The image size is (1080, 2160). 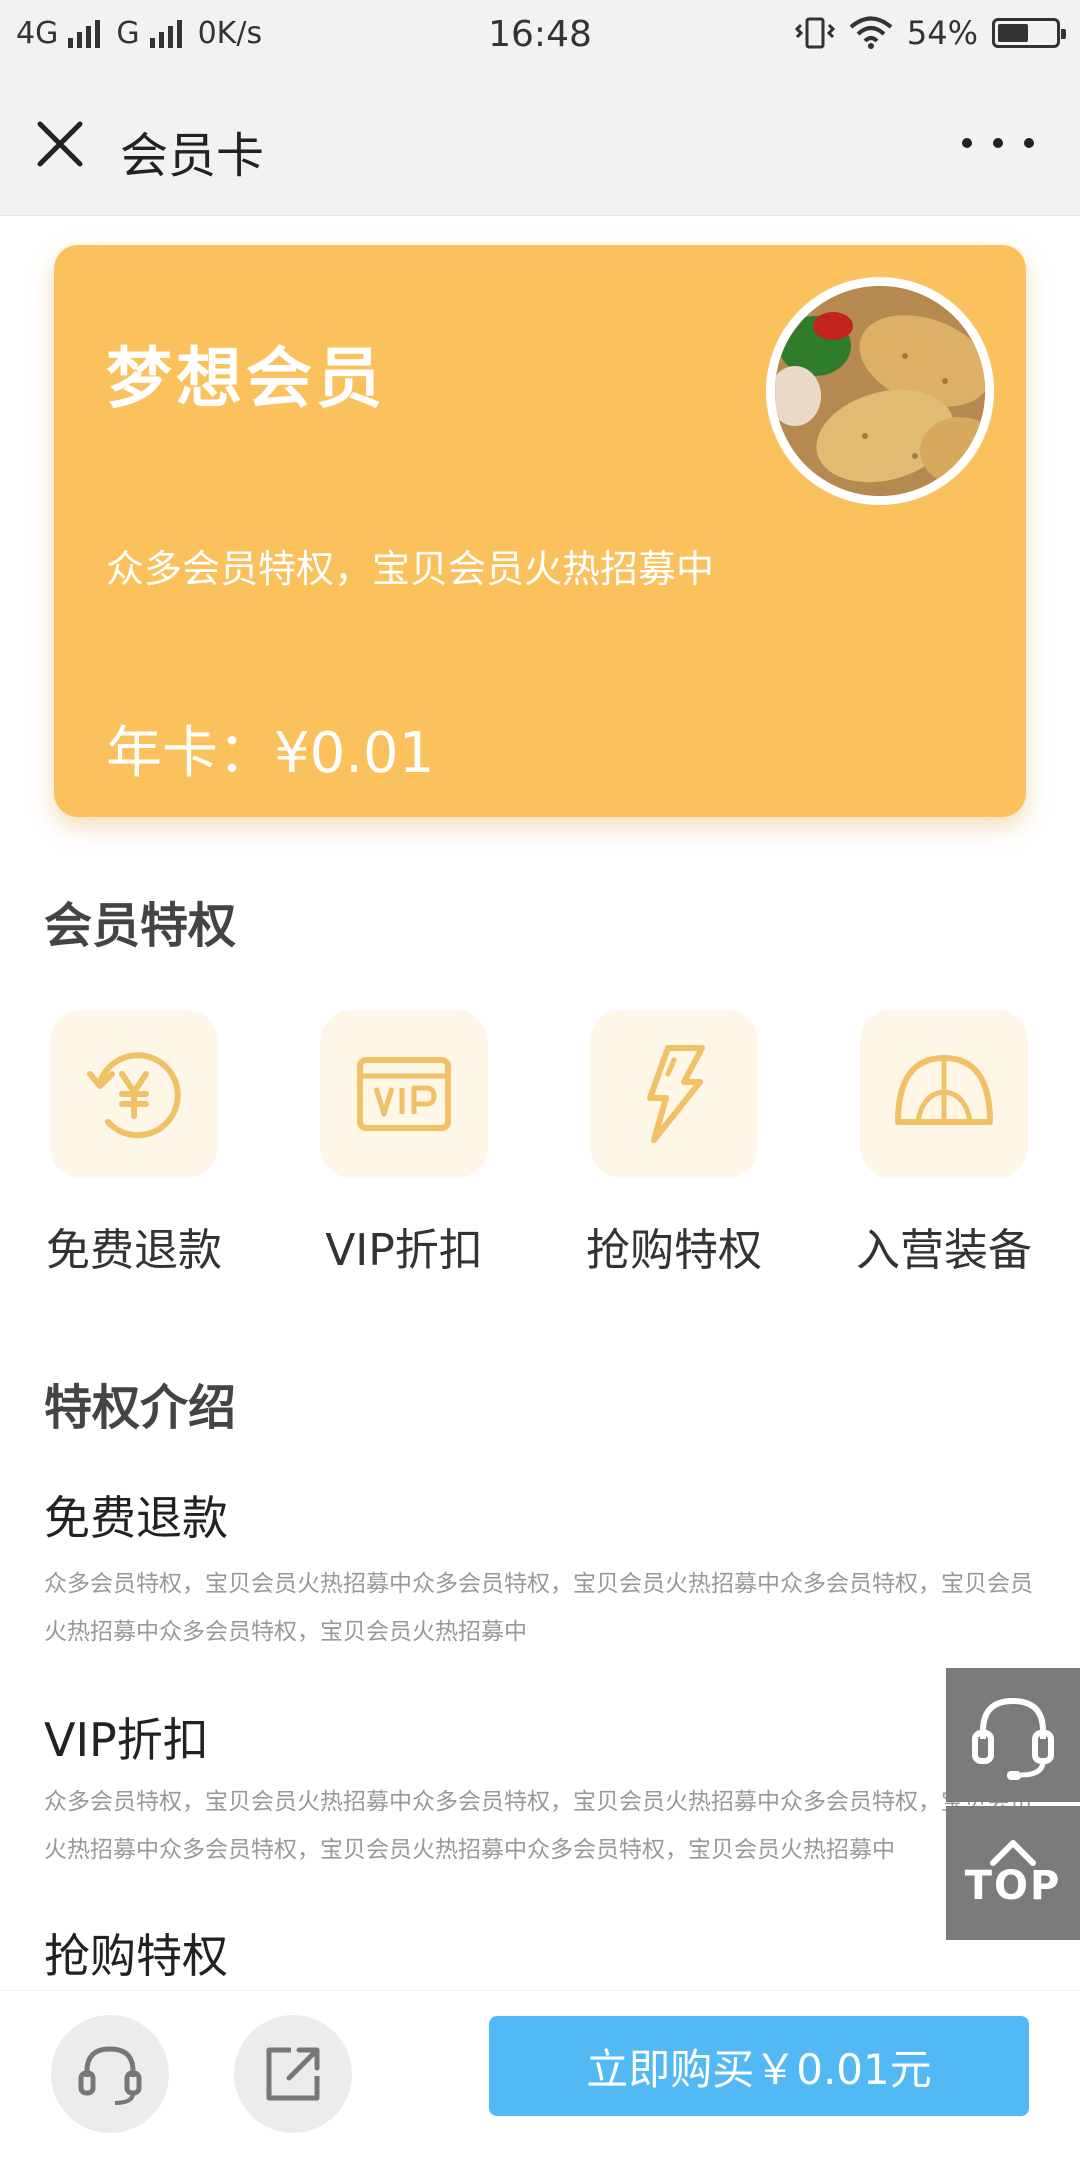 I want to click on share-button, so click(x=293, y=2074).